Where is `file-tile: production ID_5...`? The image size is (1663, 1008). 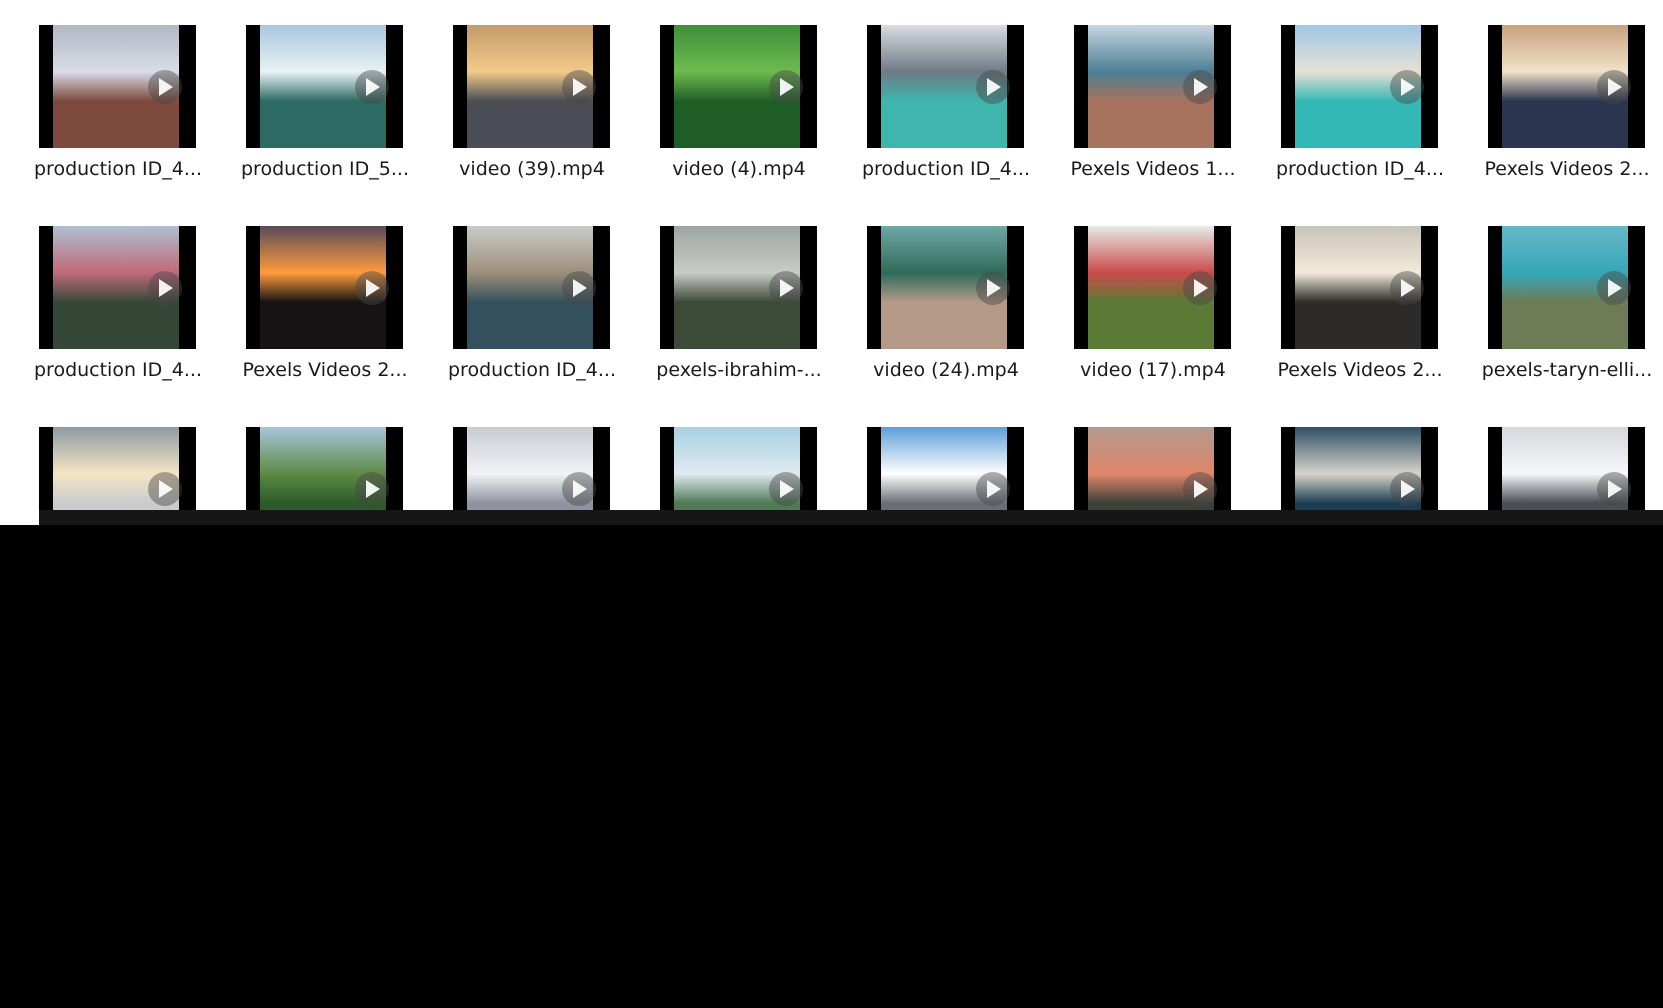 file-tile: production ID_5... is located at coordinates (310, 95).